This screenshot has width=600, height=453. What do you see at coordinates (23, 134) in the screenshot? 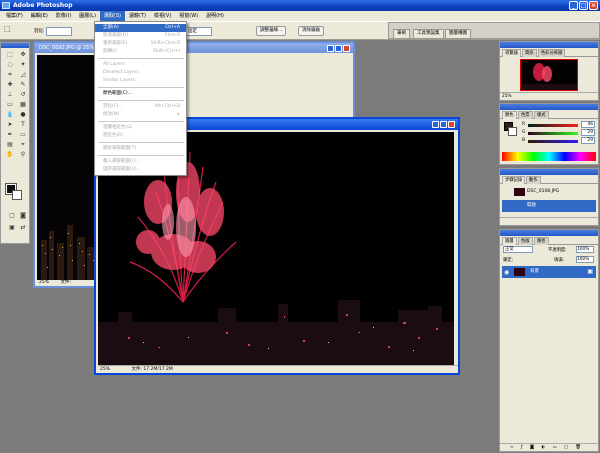
I see `shape-icon: ▭` at bounding box center [23, 134].